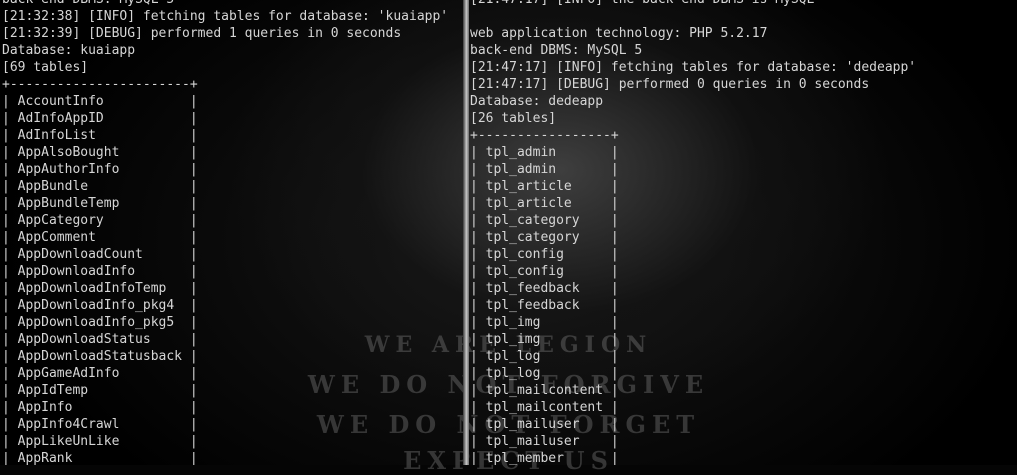 This screenshot has height=475, width=1017. Describe the element at coordinates (100, 152) in the screenshot. I see `terminal-line: | AppAlsoBought |` at that location.